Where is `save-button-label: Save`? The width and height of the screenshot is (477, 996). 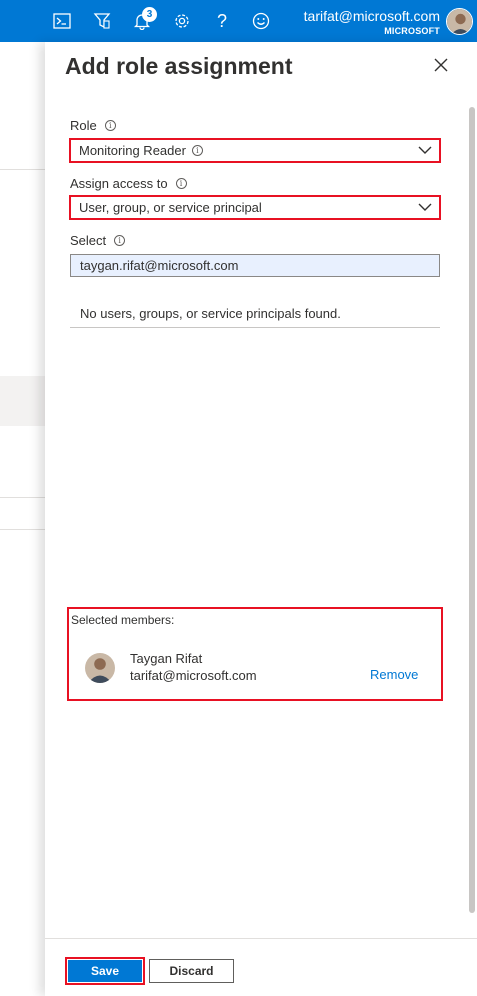 save-button-label: Save is located at coordinates (105, 971).